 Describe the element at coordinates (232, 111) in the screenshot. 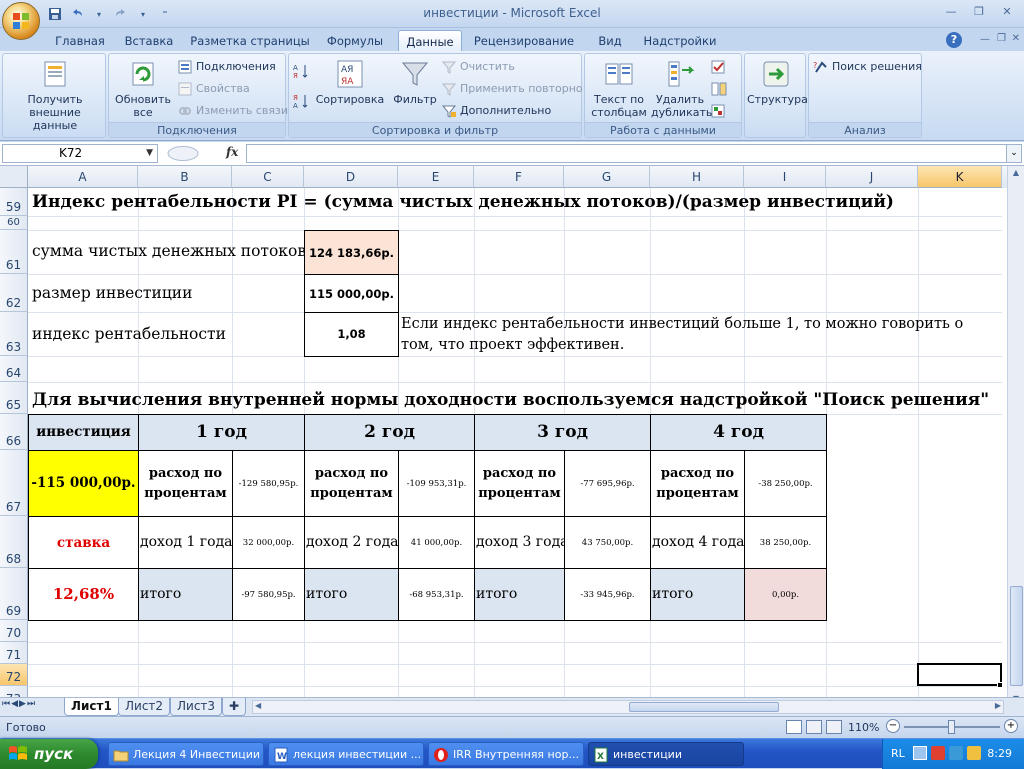

I see `edit-links-button: Изменить связи` at that location.